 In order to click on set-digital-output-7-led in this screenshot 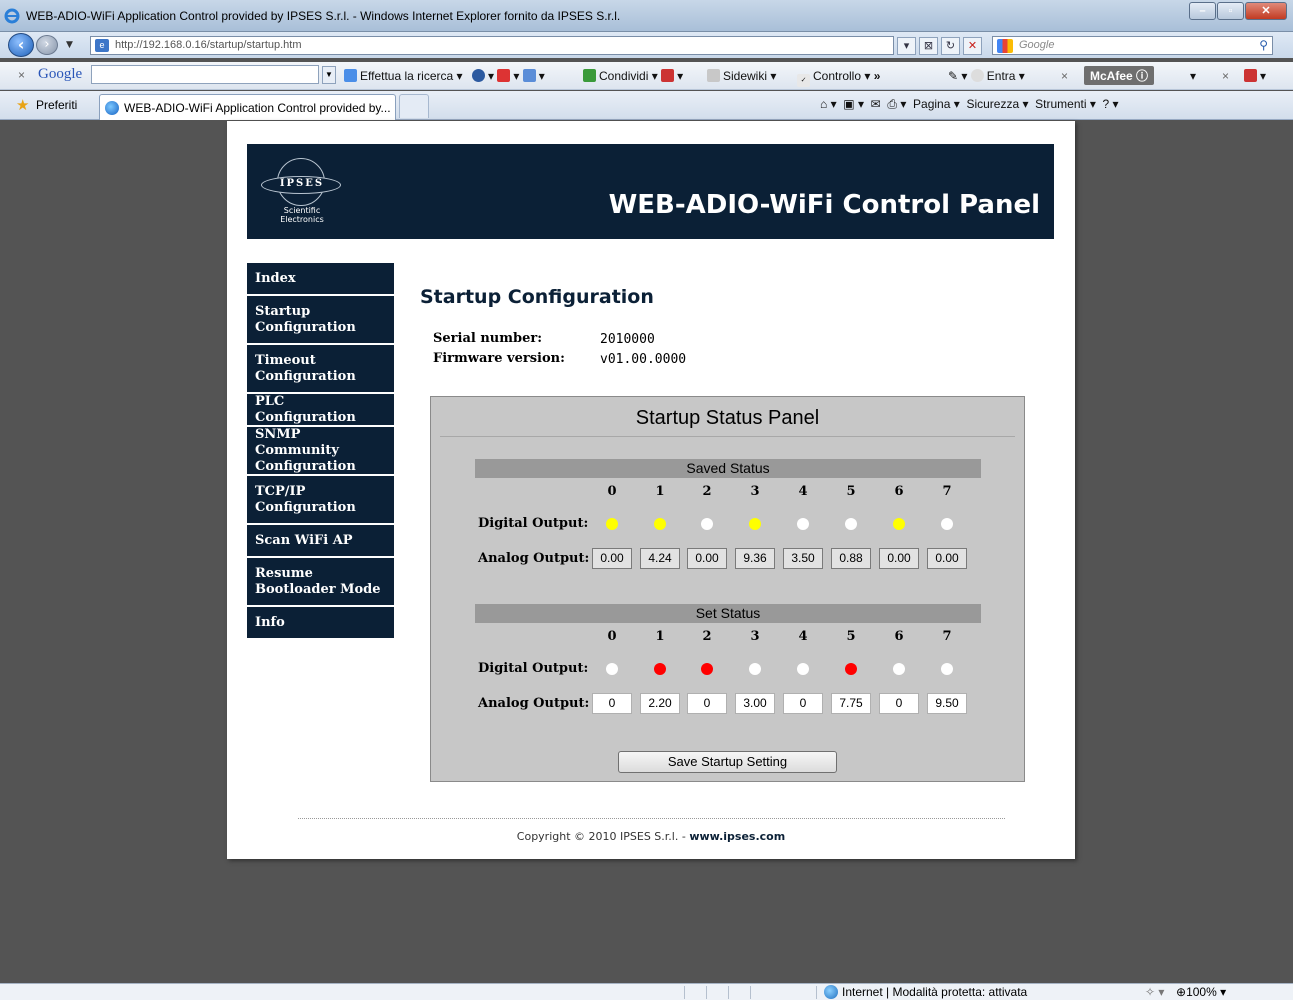, I will do `click(947, 669)`.